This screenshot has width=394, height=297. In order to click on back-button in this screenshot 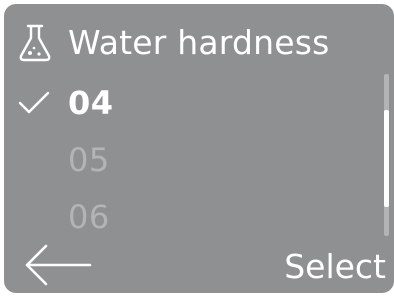, I will do `click(58, 267)`.